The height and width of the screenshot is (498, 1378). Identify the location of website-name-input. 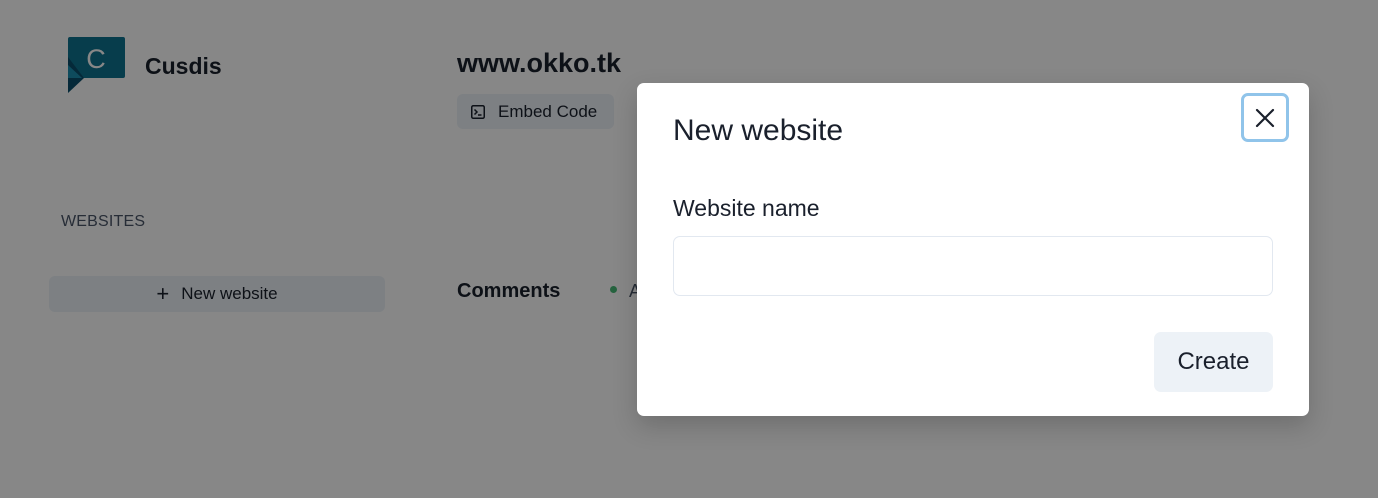
(973, 266).